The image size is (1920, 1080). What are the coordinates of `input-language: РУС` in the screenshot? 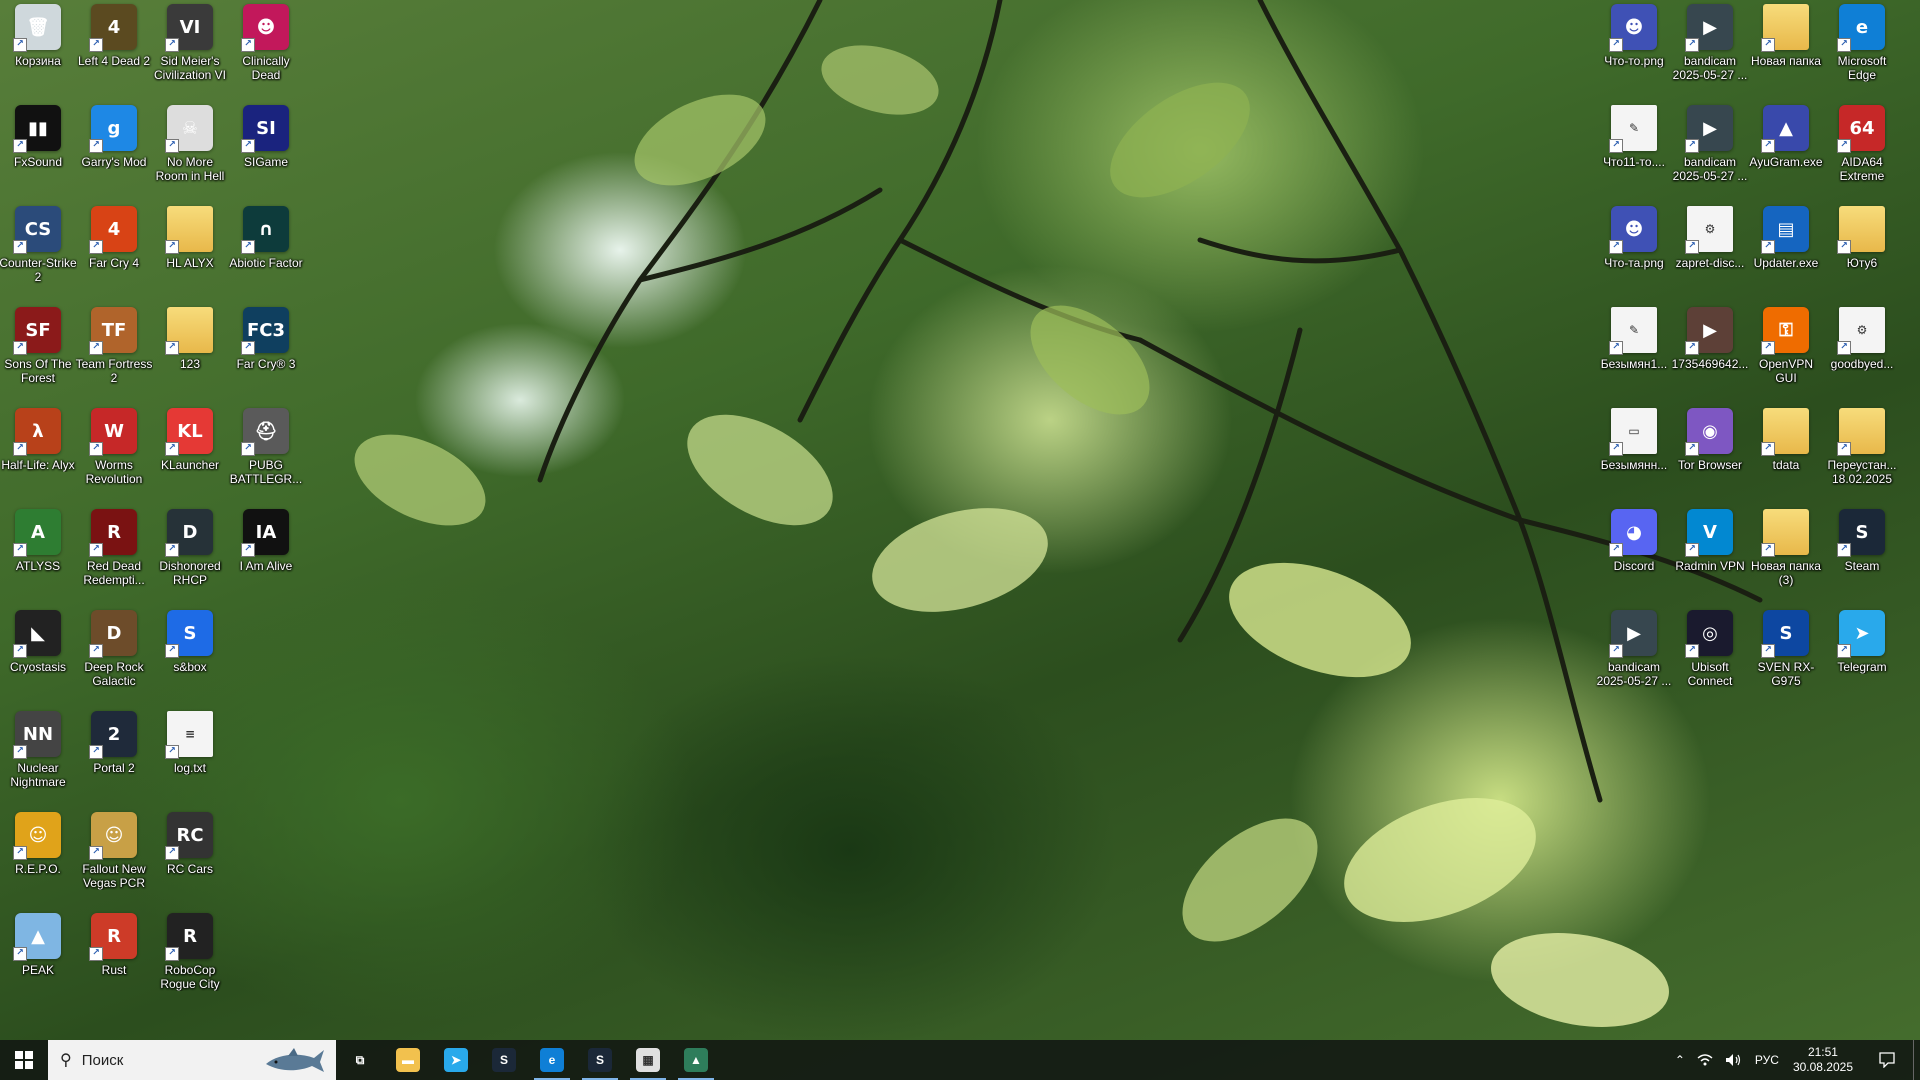 It's located at (1767, 1060).